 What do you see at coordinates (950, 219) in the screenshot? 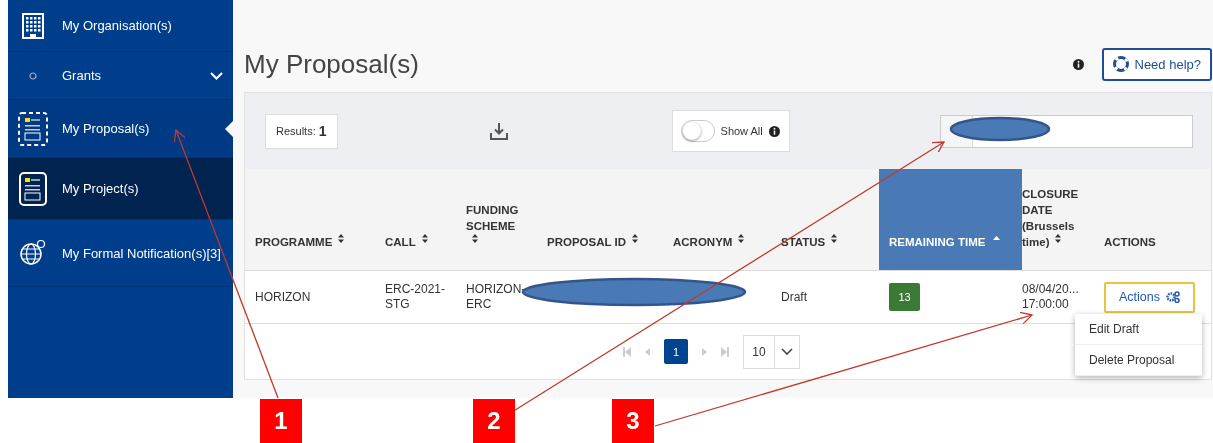
I see `column-header: REMAINING TIME` at bounding box center [950, 219].